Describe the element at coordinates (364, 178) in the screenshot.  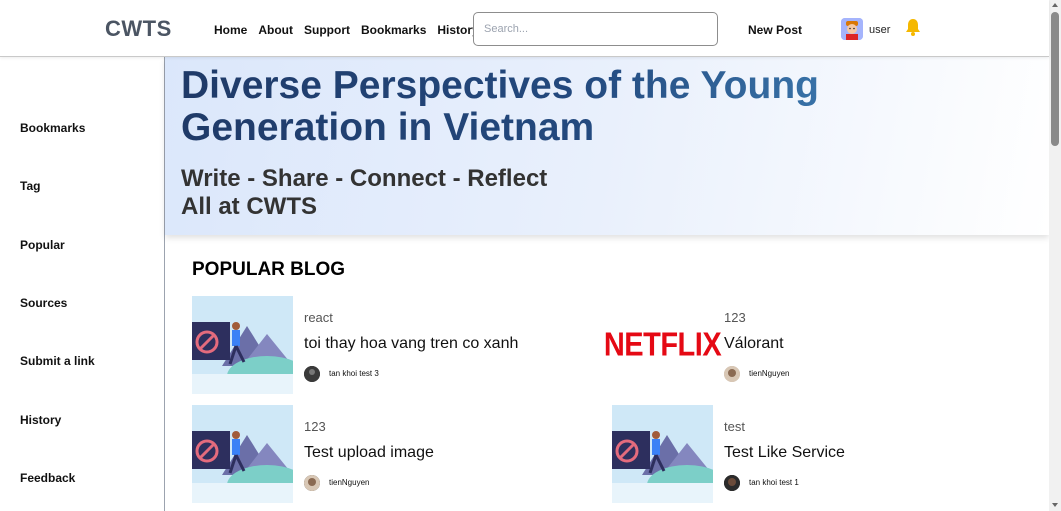
I see `hero-subtitle-line1: Write - Share - Connect - Reflect` at that location.